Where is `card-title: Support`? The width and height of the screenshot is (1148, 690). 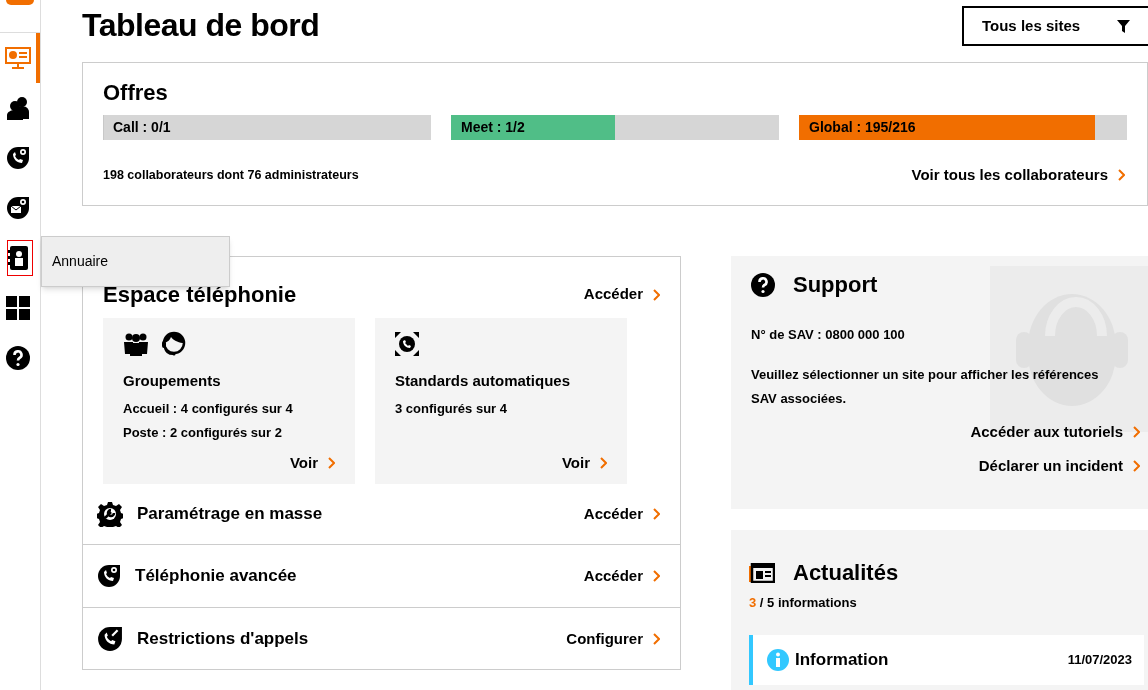
card-title: Support is located at coordinates (835, 285).